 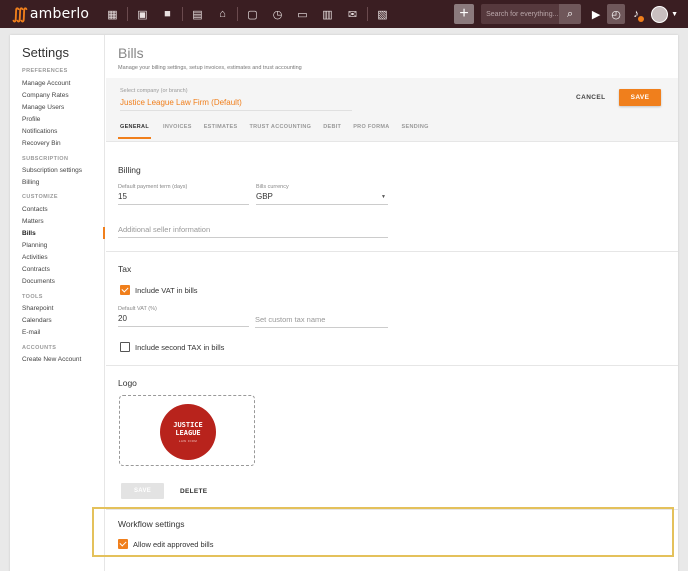 What do you see at coordinates (392, 365) in the screenshot?
I see `tax-divider` at bounding box center [392, 365].